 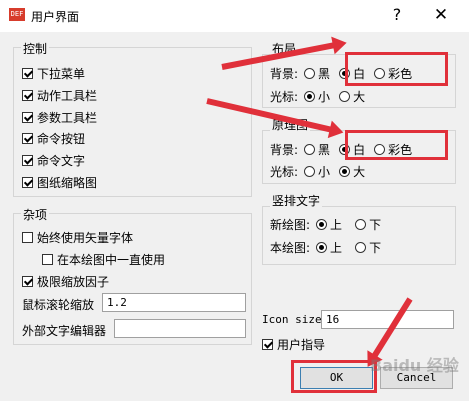 I want to click on schematic-background-label: 背景:, so click(x=284, y=150).